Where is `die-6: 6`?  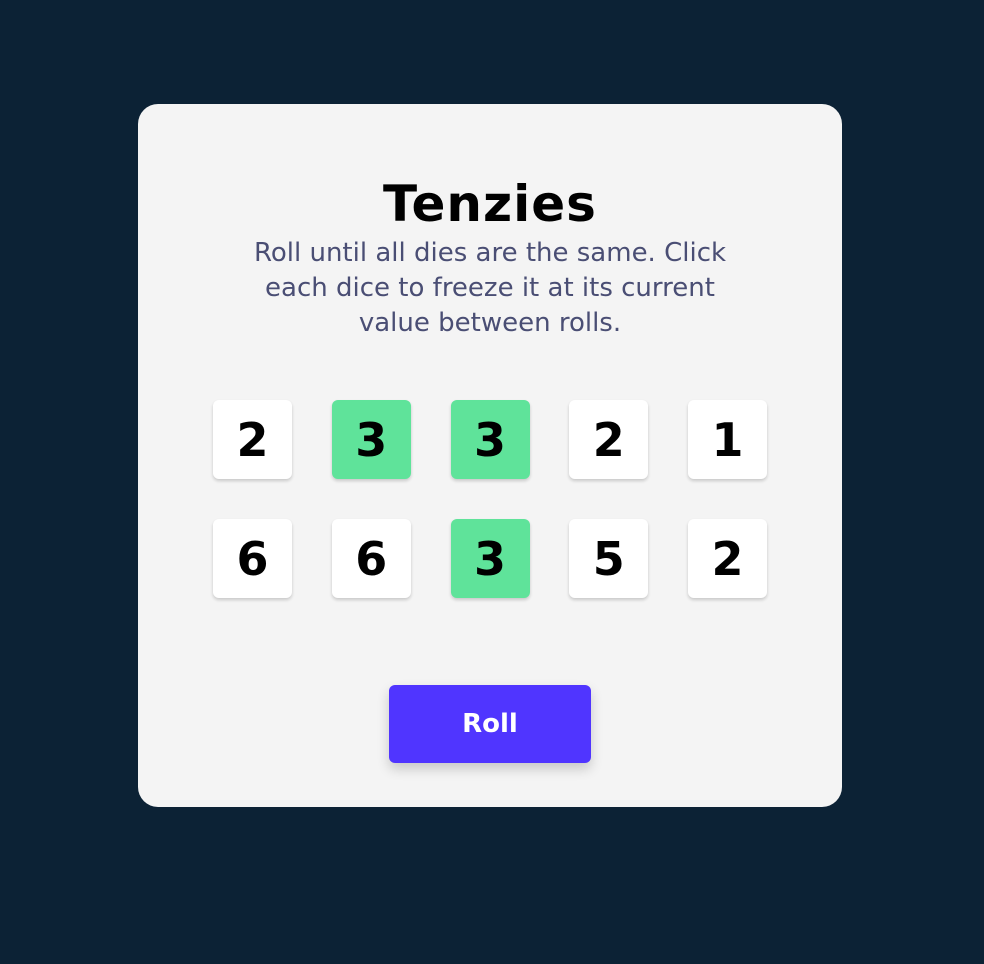 die-6: 6 is located at coordinates (252, 558).